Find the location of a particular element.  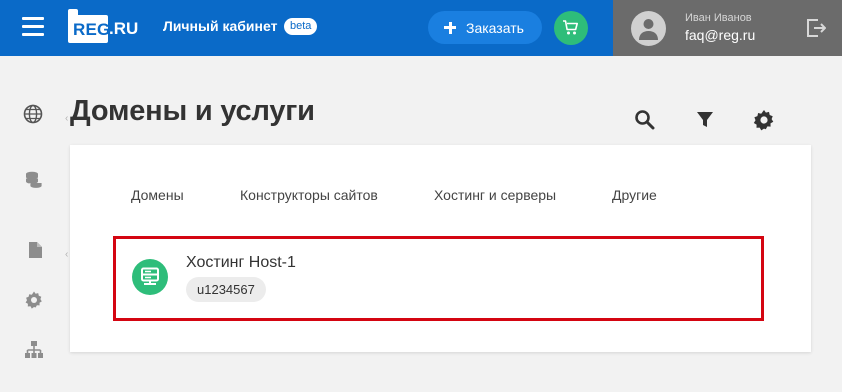

user-name: Иван Иванов is located at coordinates (718, 18).